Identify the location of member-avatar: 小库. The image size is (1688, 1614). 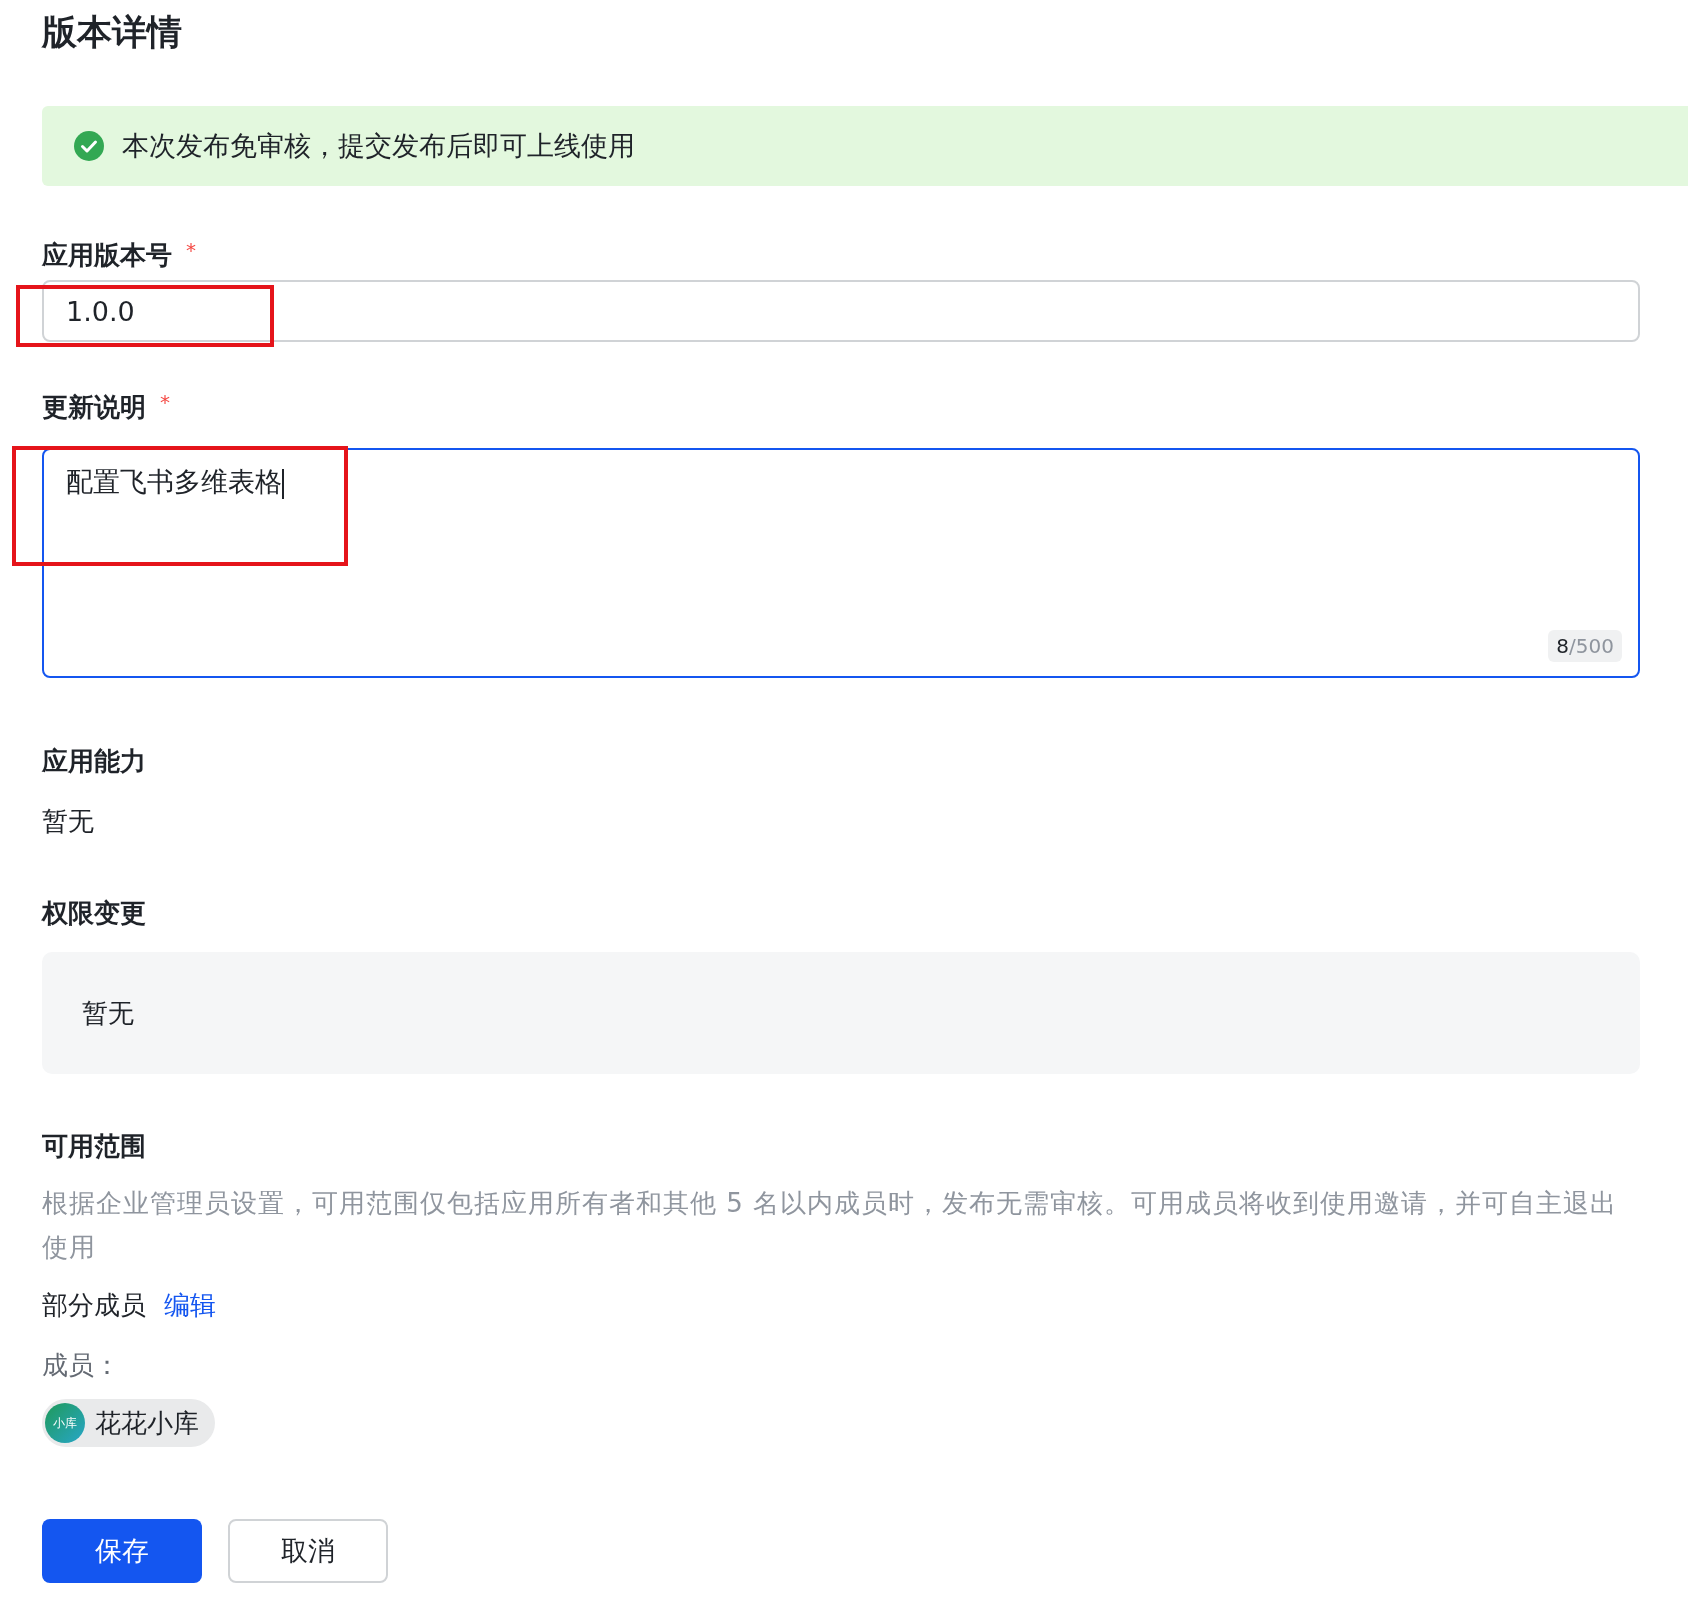
(65, 1423).